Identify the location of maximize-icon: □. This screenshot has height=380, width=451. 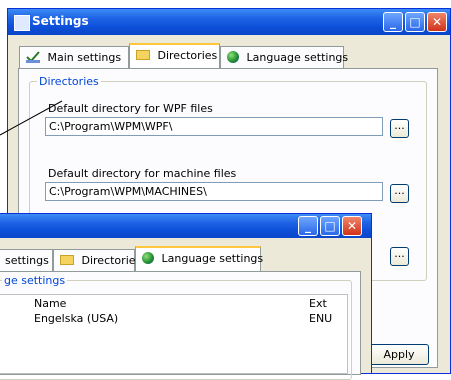
(330, 226).